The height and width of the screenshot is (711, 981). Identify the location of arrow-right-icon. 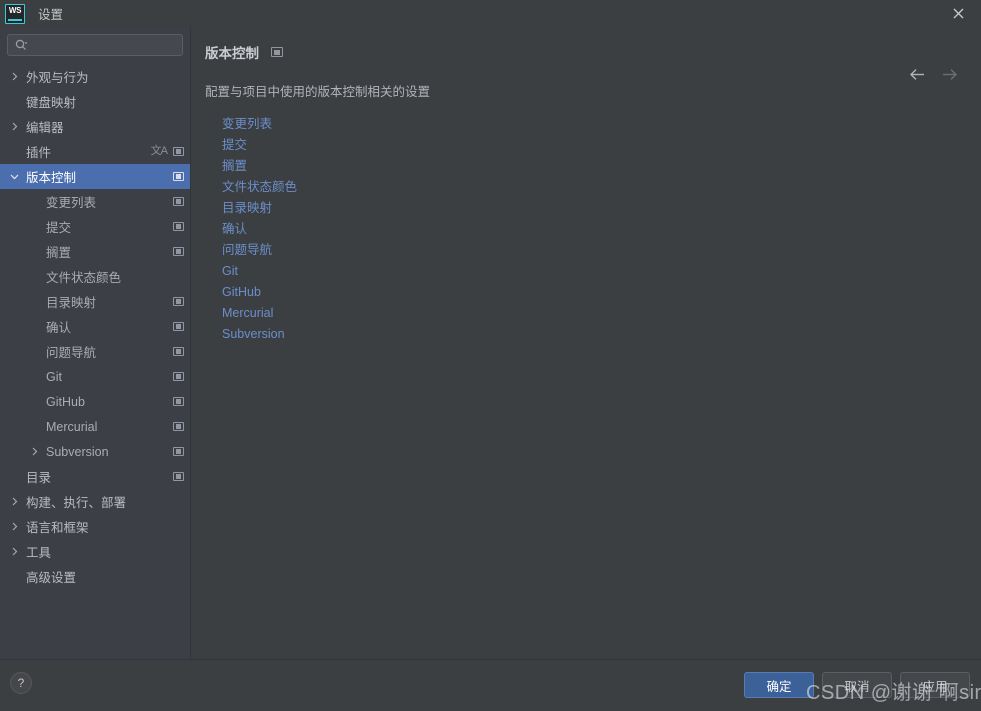
(949, 74).